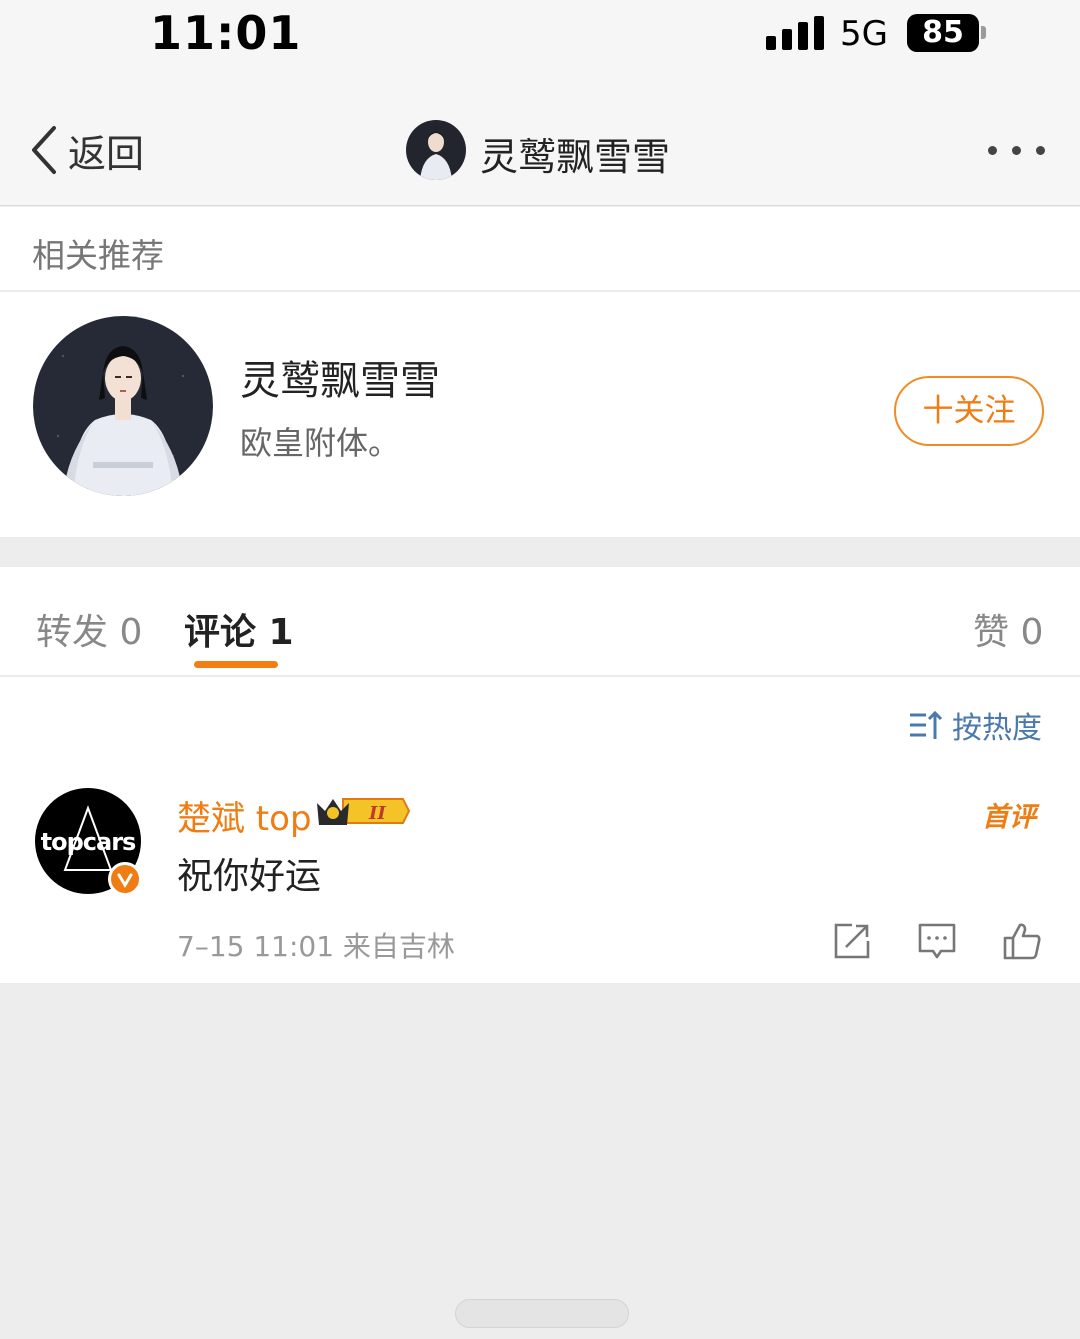 The image size is (1080, 1339). What do you see at coordinates (1022, 941) in the screenshot?
I see `like-icon` at bounding box center [1022, 941].